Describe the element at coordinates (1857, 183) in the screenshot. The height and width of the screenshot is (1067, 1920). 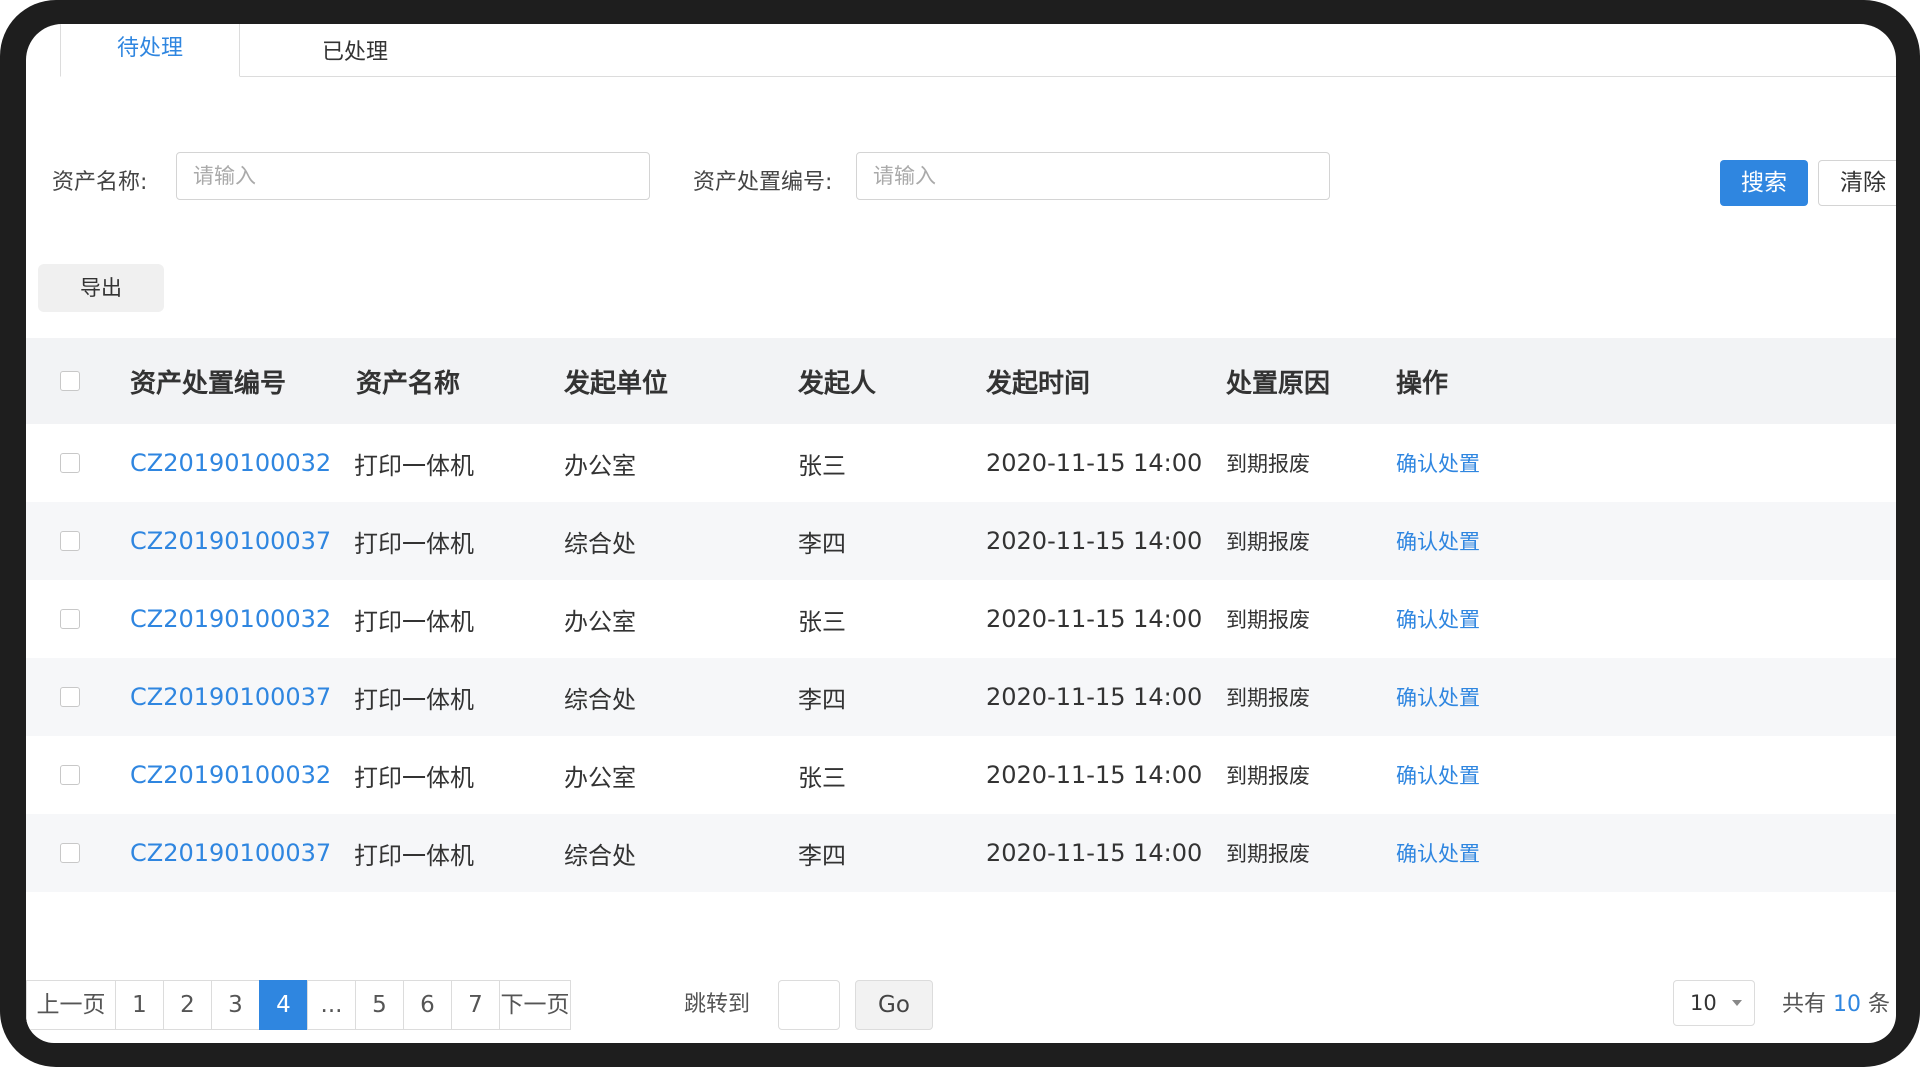
I see `clear-button: 清除` at that location.